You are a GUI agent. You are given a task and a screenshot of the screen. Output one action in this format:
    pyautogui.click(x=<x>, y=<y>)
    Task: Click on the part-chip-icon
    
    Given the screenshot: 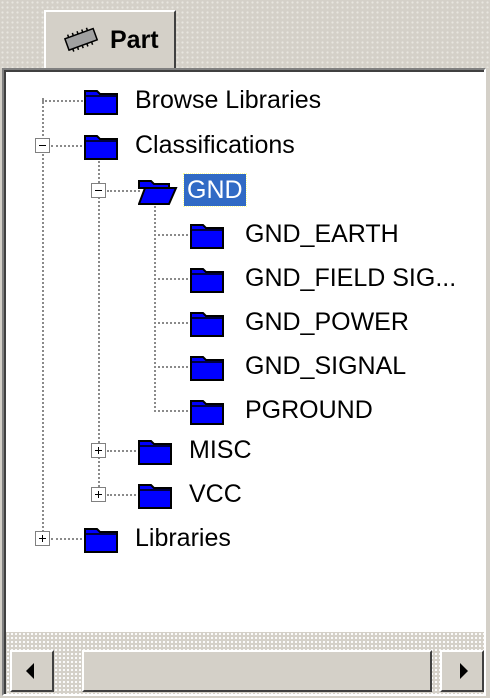 What is the action you would take?
    pyautogui.click(x=82, y=41)
    